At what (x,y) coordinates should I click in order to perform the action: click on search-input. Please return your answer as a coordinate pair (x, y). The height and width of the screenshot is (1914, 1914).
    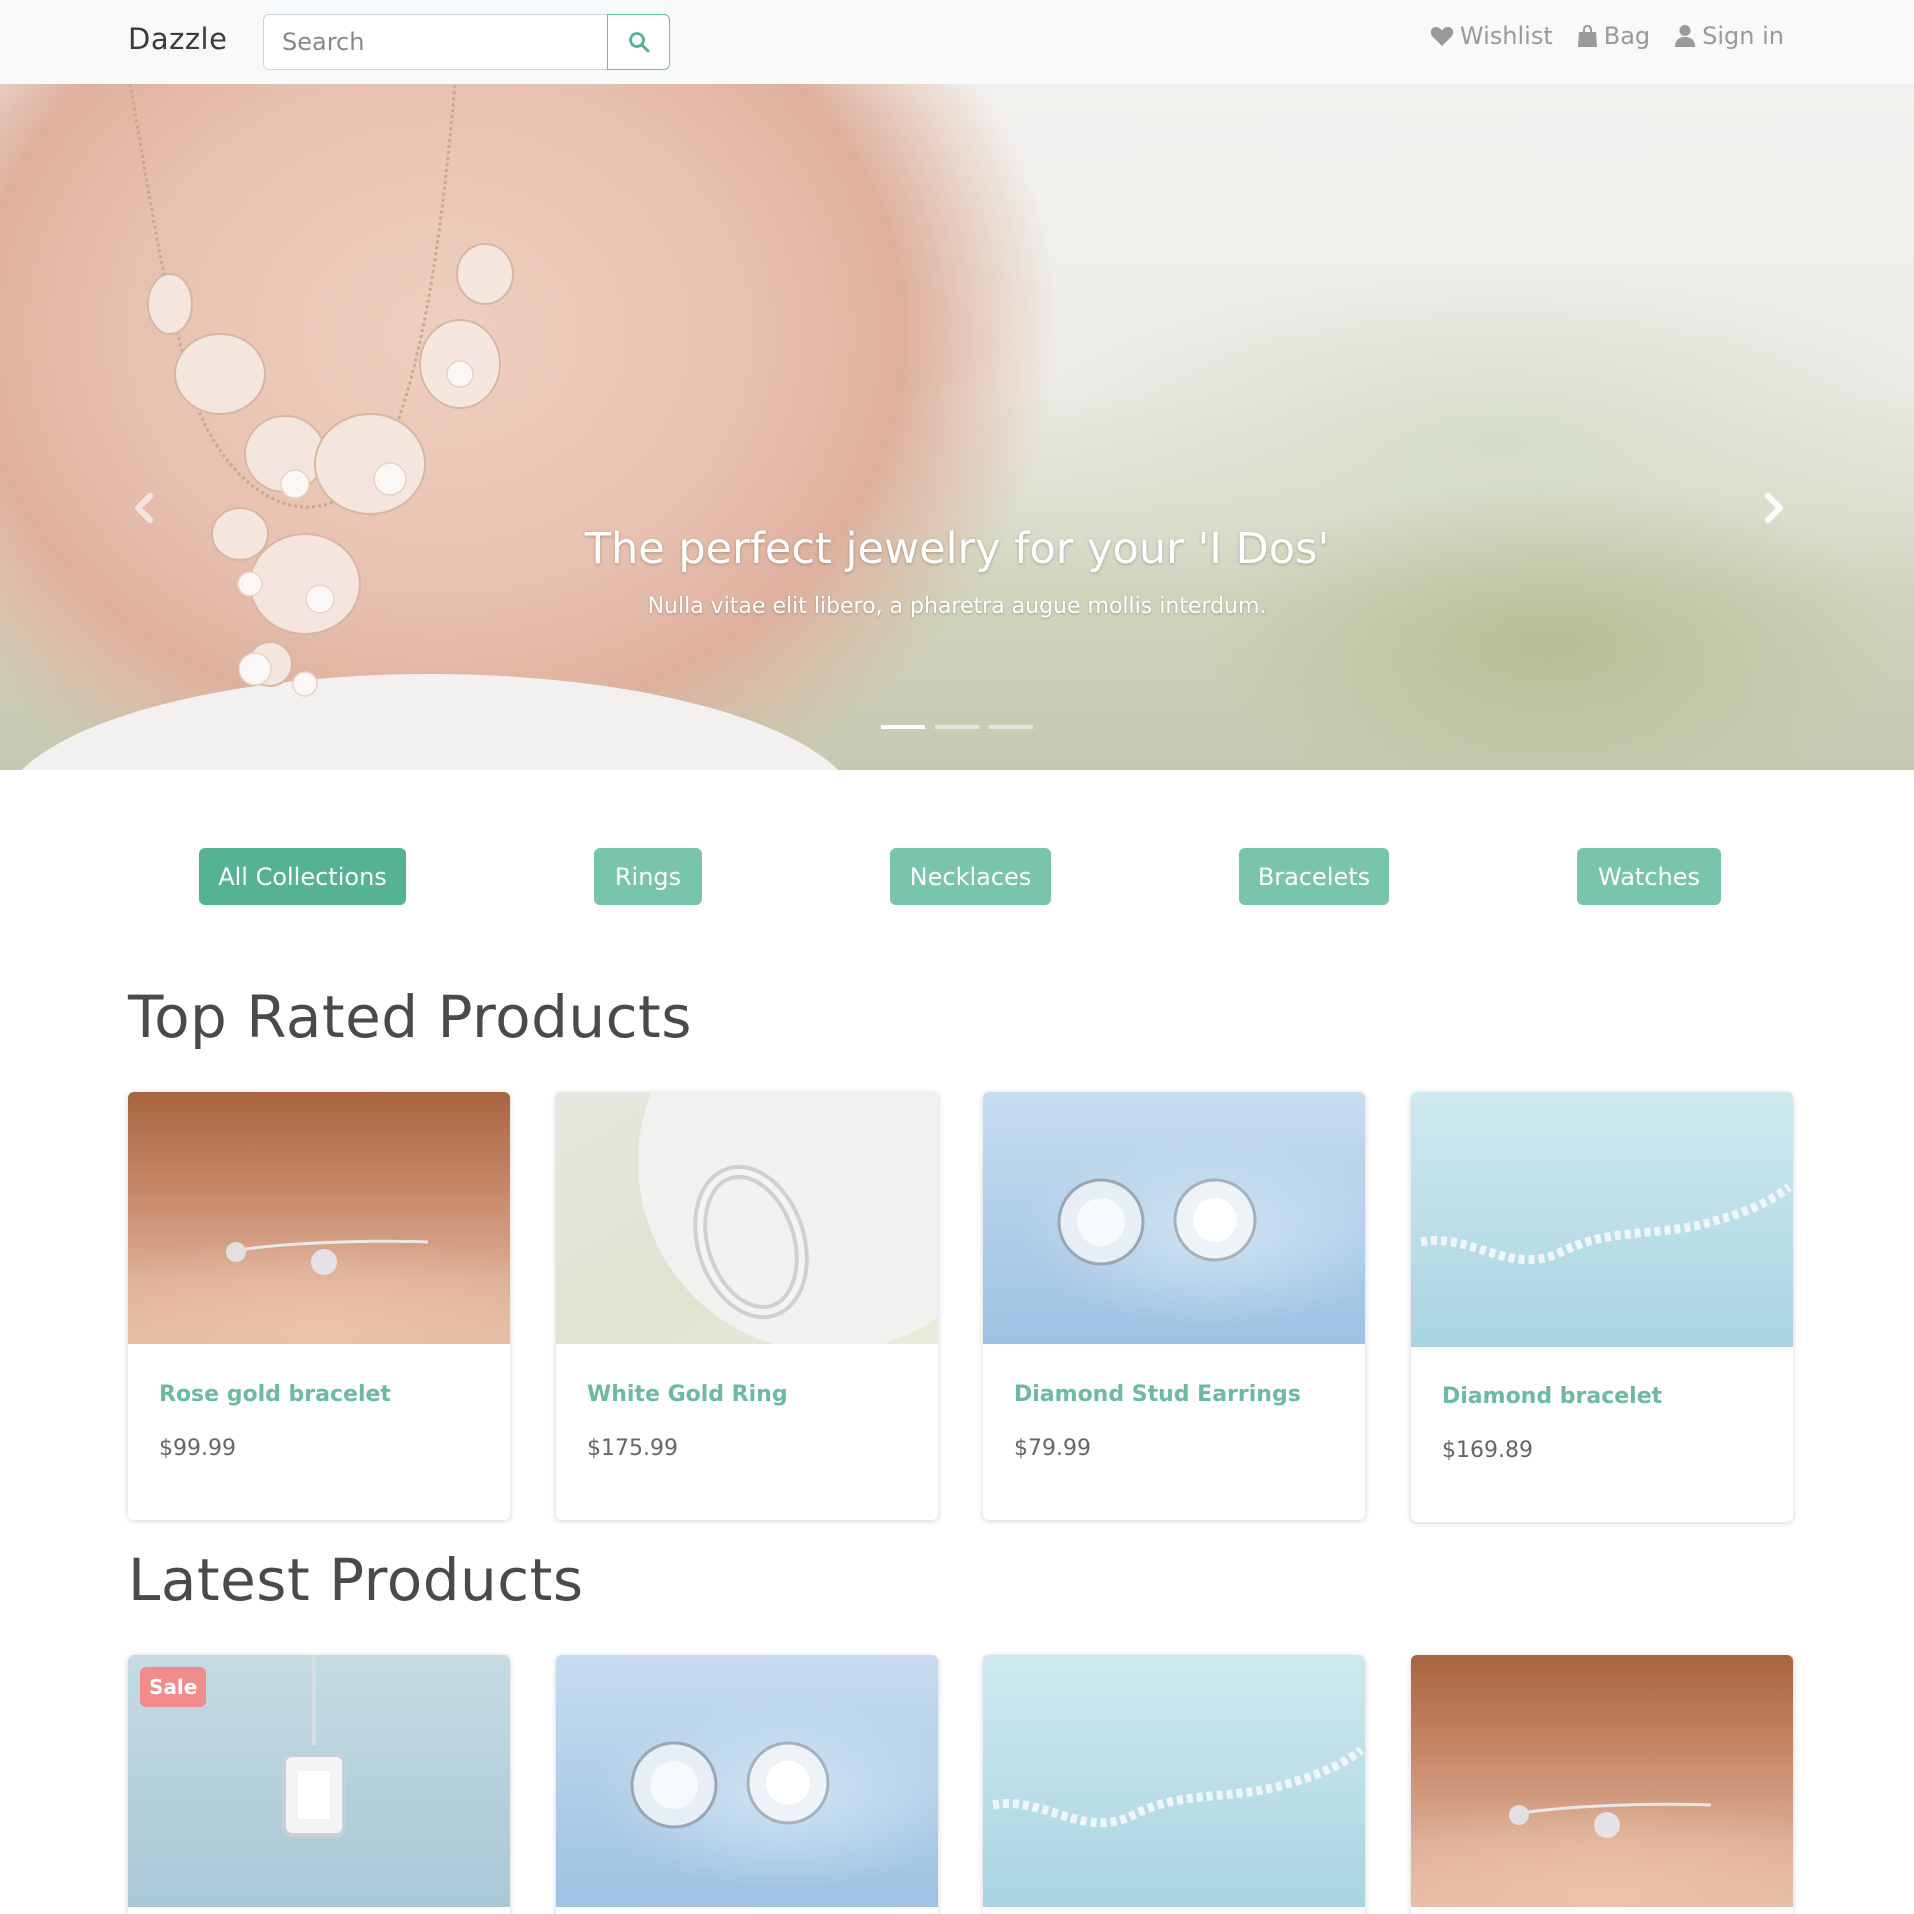
    Looking at the image, I should click on (435, 42).